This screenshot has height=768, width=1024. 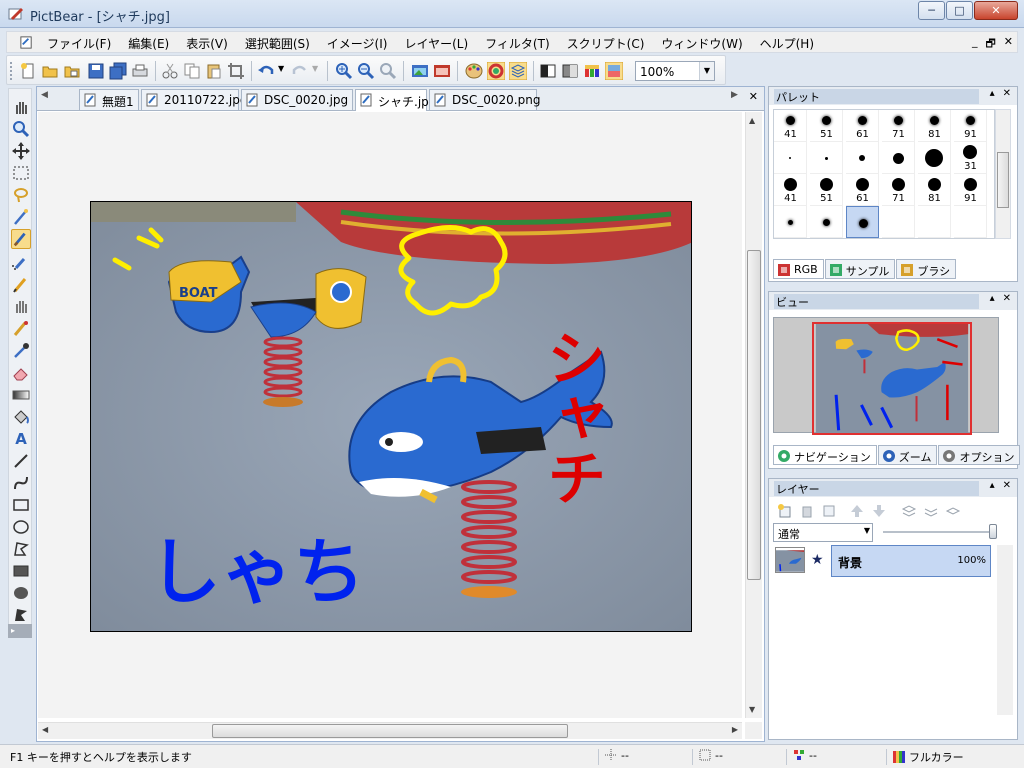 I want to click on pencil-tool-icon, so click(x=21, y=285).